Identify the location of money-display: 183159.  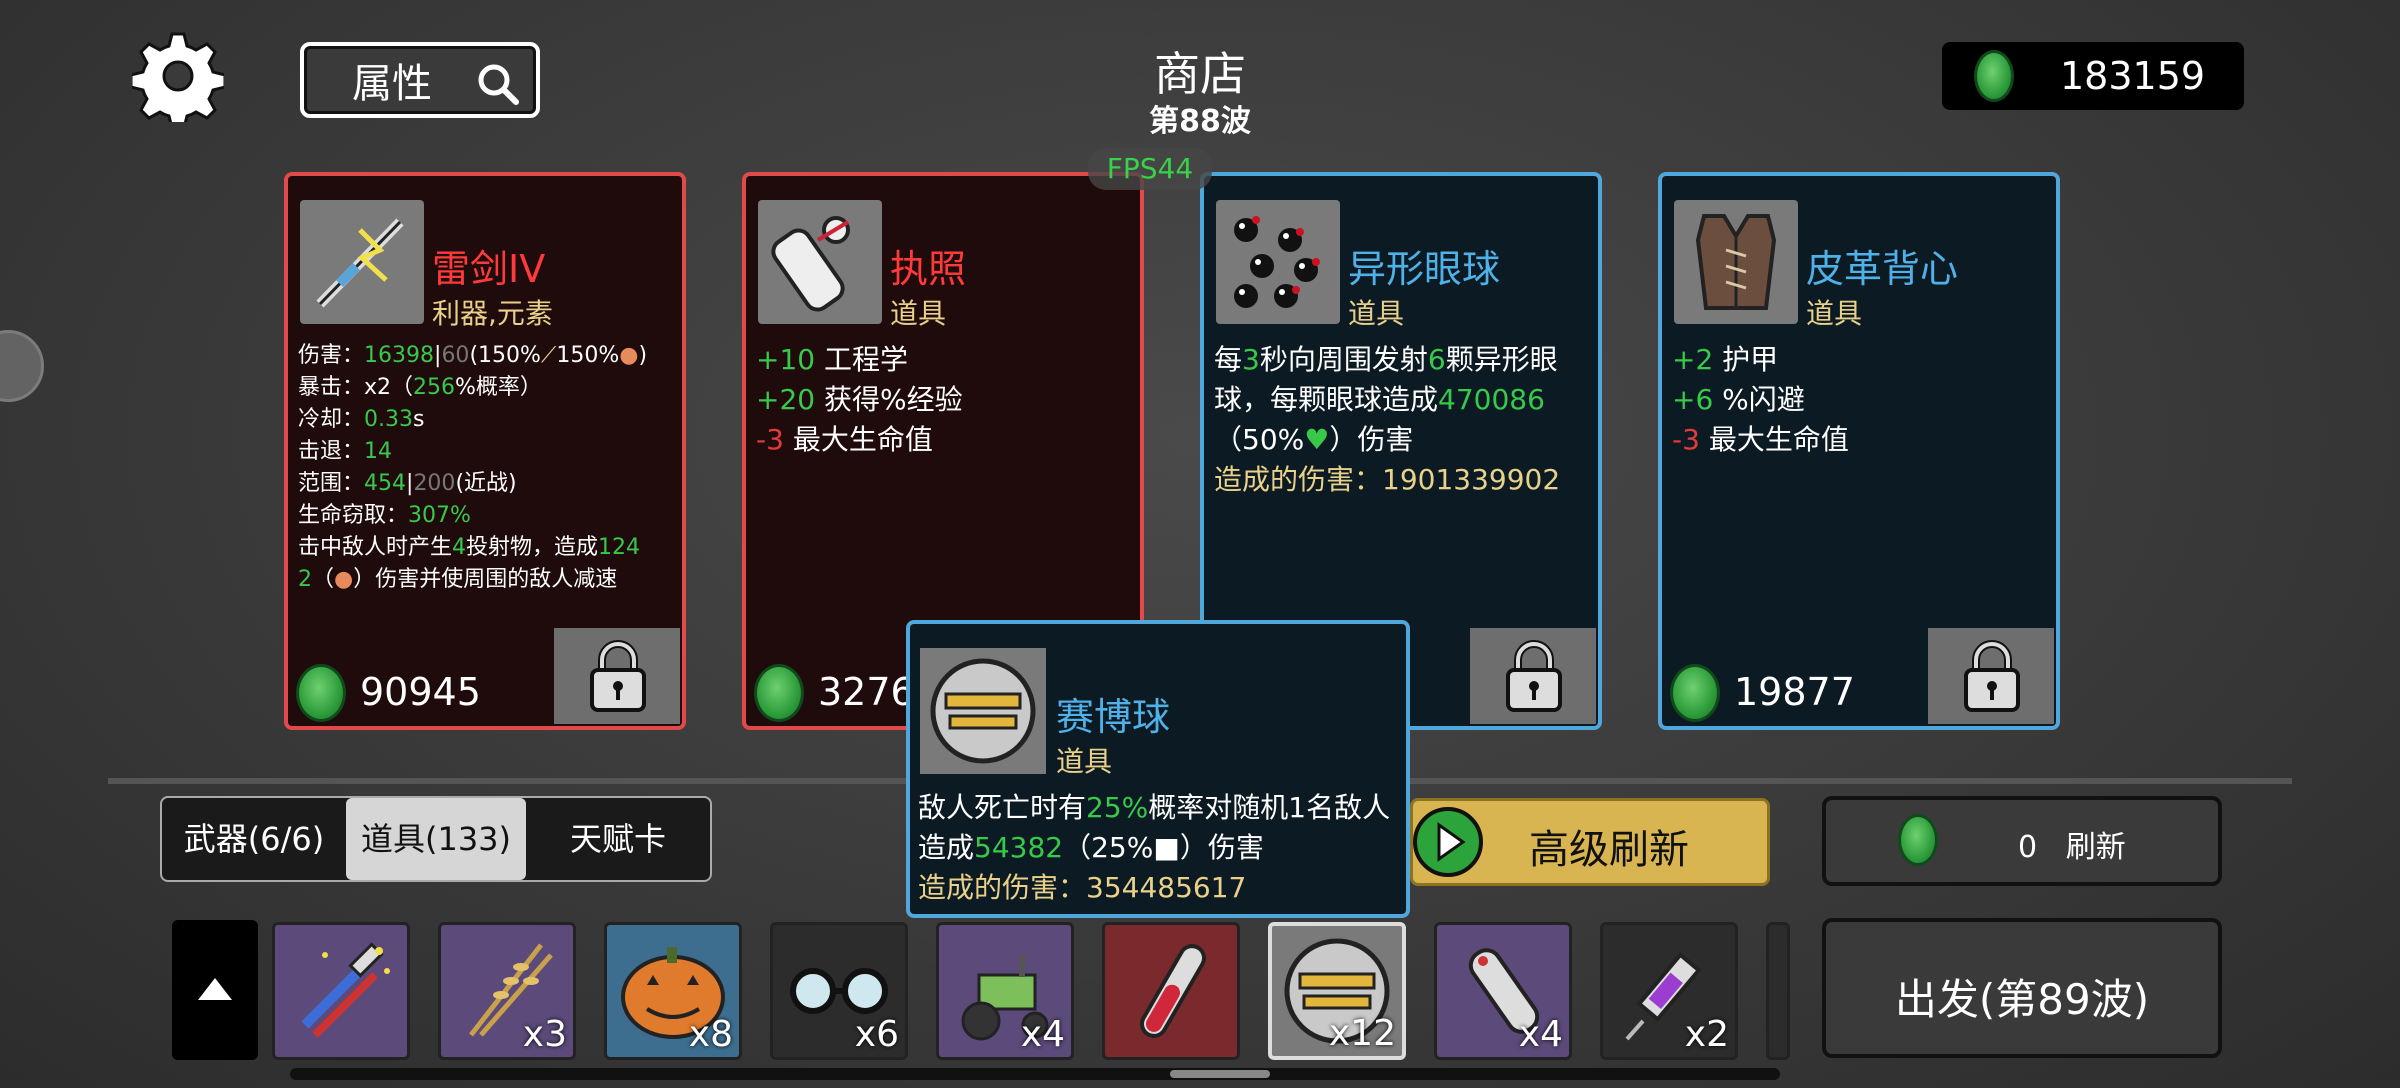
(2093, 76).